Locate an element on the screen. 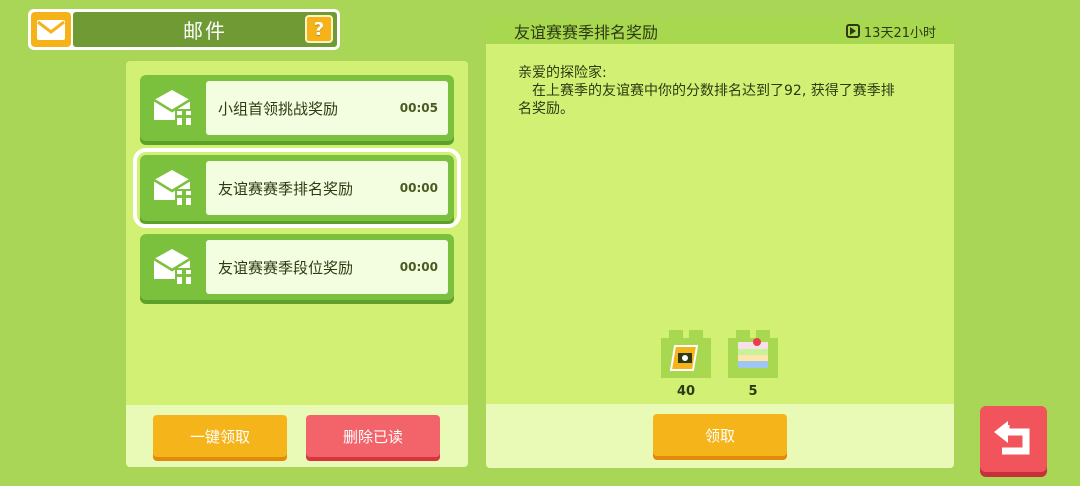  mail-item-body: 小组首领挑战奖励 00:05 is located at coordinates (327, 108).